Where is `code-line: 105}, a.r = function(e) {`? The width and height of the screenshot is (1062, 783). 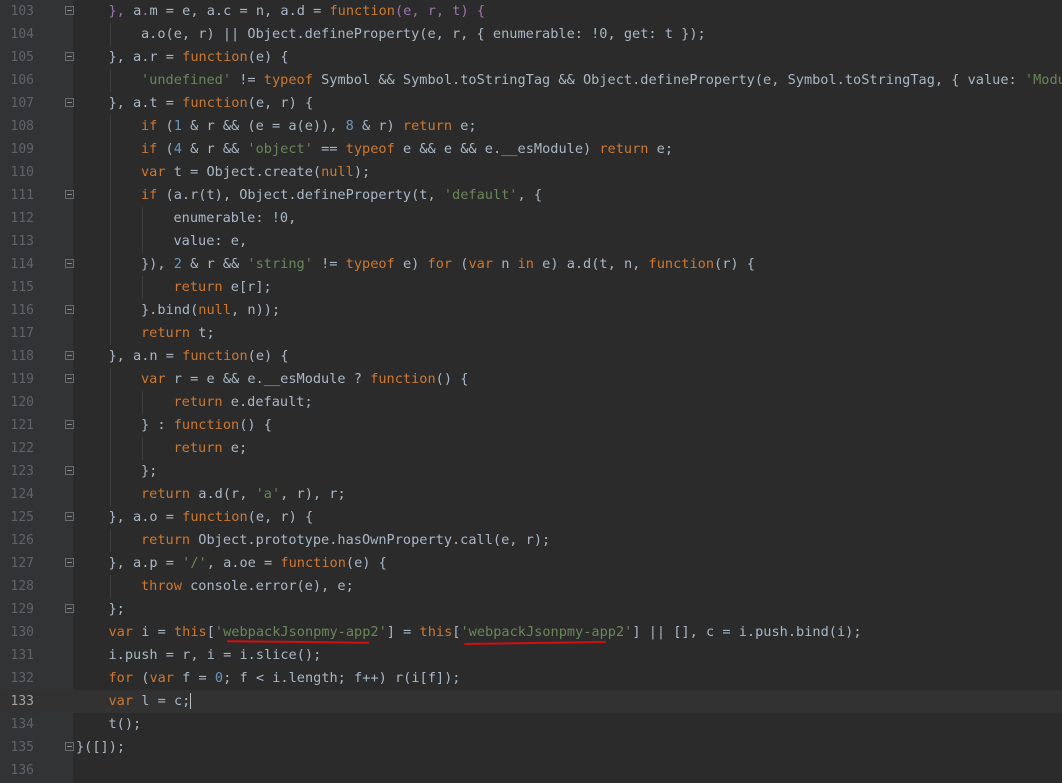
code-line: 105}, a.r = function(e) { is located at coordinates (531, 57).